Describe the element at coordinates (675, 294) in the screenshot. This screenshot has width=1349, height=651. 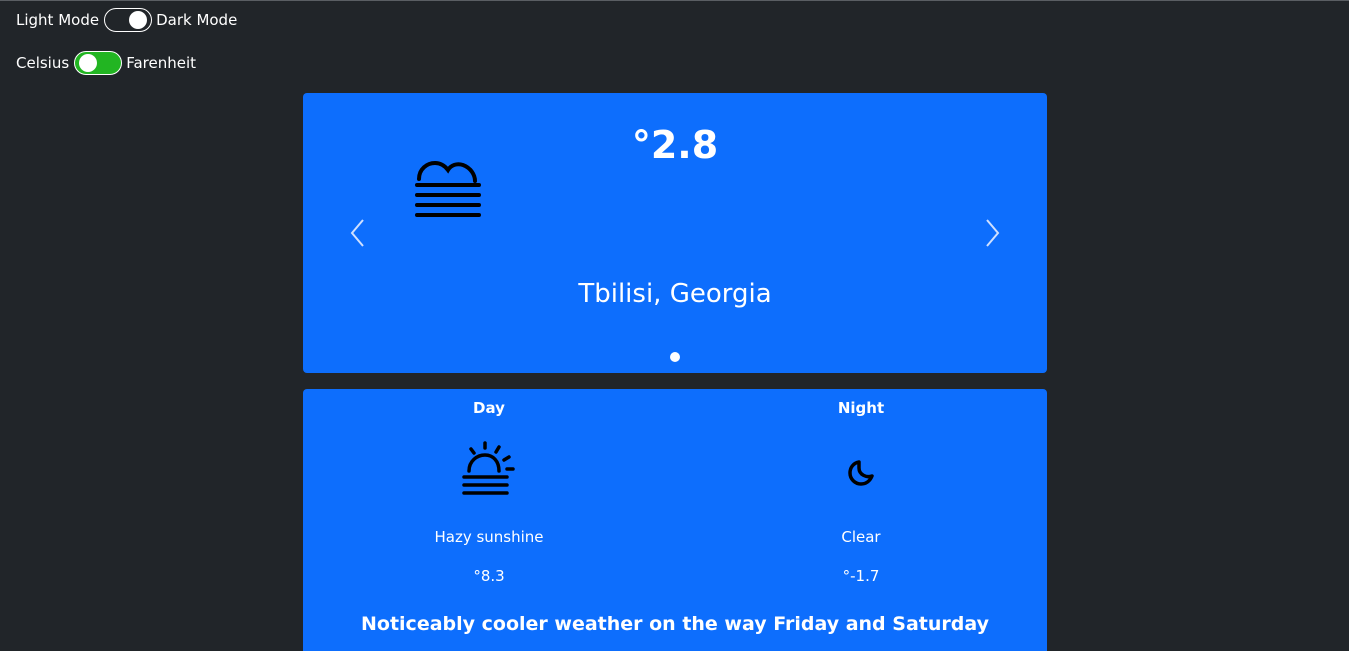
I see `location-name: Tbilisi, Georgia` at that location.